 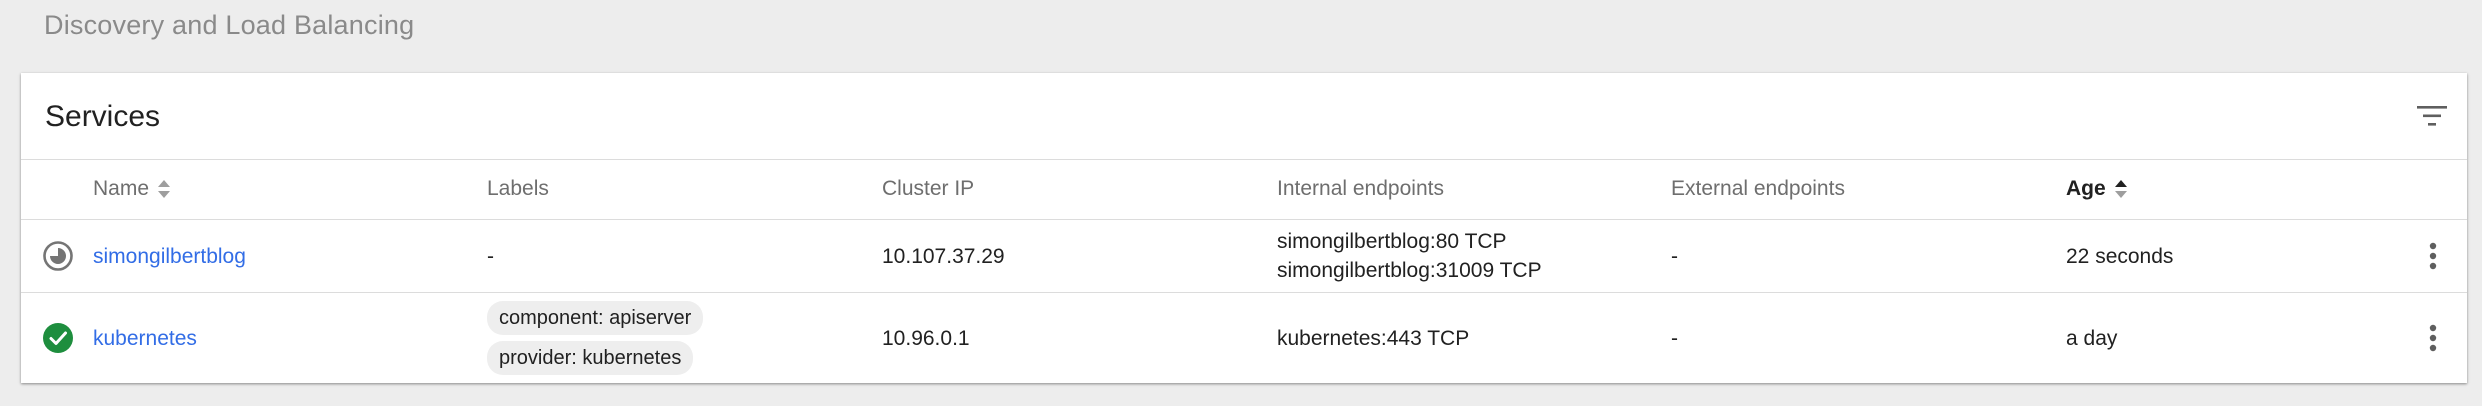 What do you see at coordinates (1392, 241) in the screenshot?
I see `internal-endpoint: simongilbertblog:80 TCP` at bounding box center [1392, 241].